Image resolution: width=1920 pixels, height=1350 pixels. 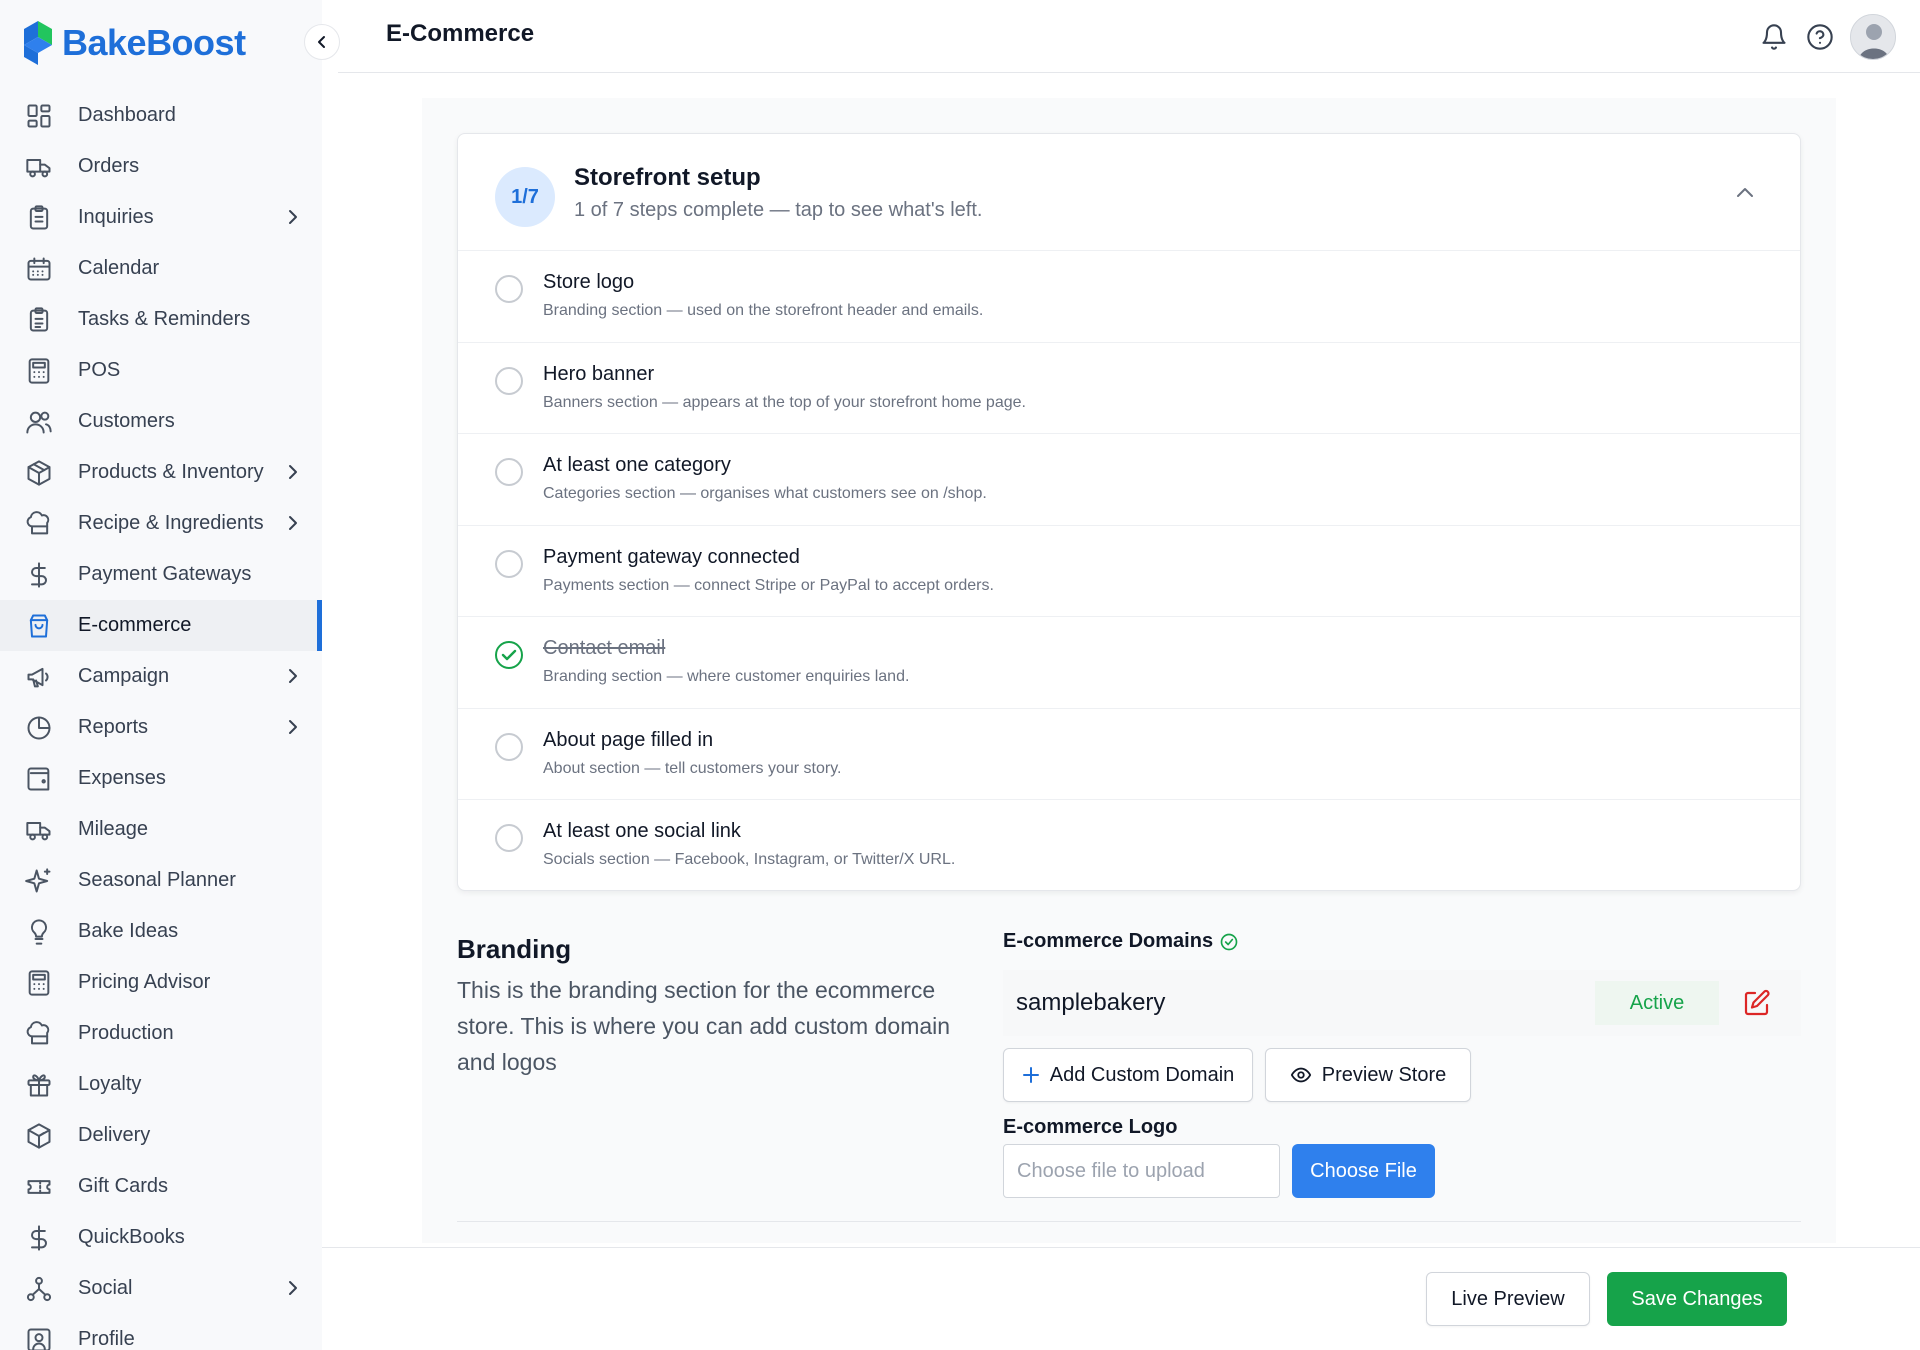 I want to click on avatar, so click(x=1873, y=37).